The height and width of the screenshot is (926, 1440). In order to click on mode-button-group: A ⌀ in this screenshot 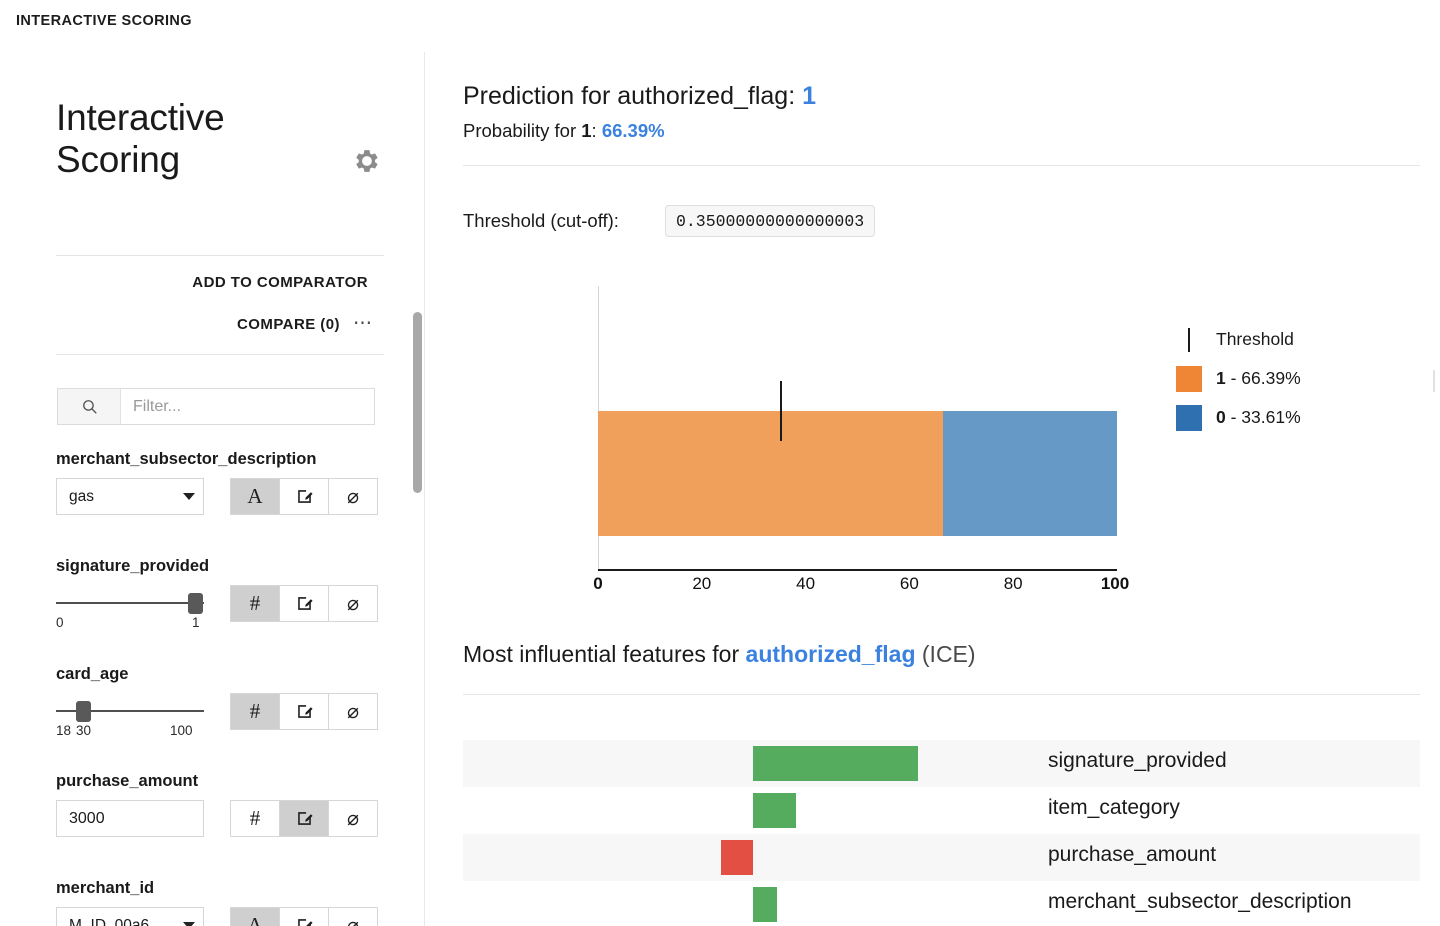, I will do `click(304, 916)`.